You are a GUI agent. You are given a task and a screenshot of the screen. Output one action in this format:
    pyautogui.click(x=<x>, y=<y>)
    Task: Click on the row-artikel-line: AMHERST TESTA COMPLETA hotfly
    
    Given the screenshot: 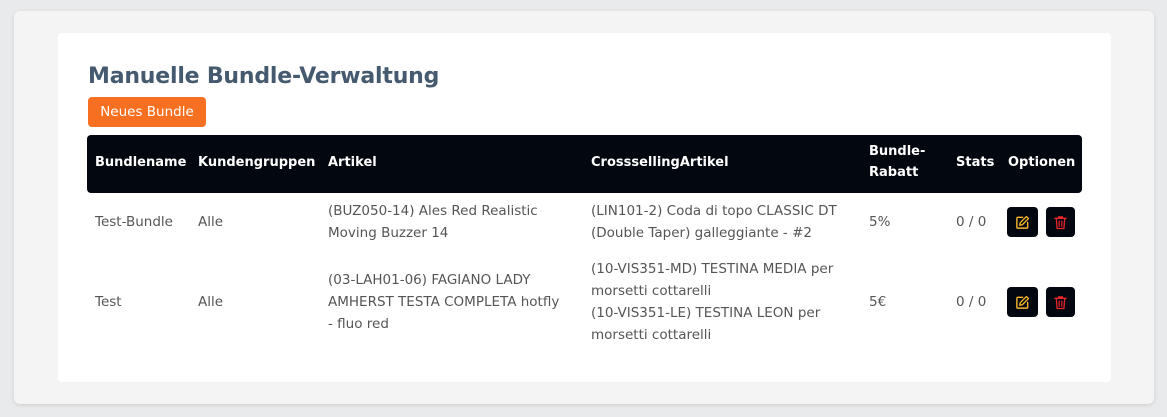 What is the action you would take?
    pyautogui.click(x=444, y=302)
    